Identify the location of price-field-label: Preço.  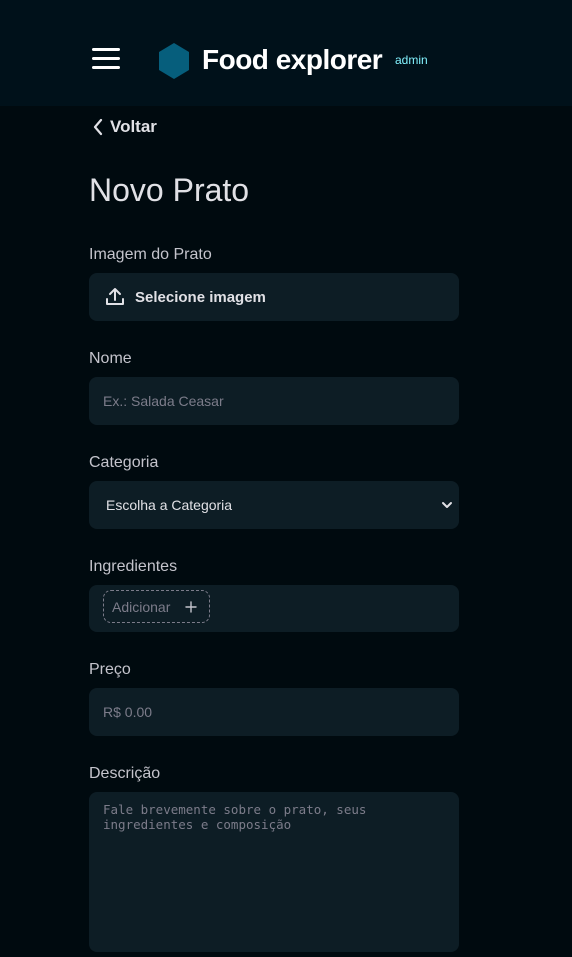
(110, 669).